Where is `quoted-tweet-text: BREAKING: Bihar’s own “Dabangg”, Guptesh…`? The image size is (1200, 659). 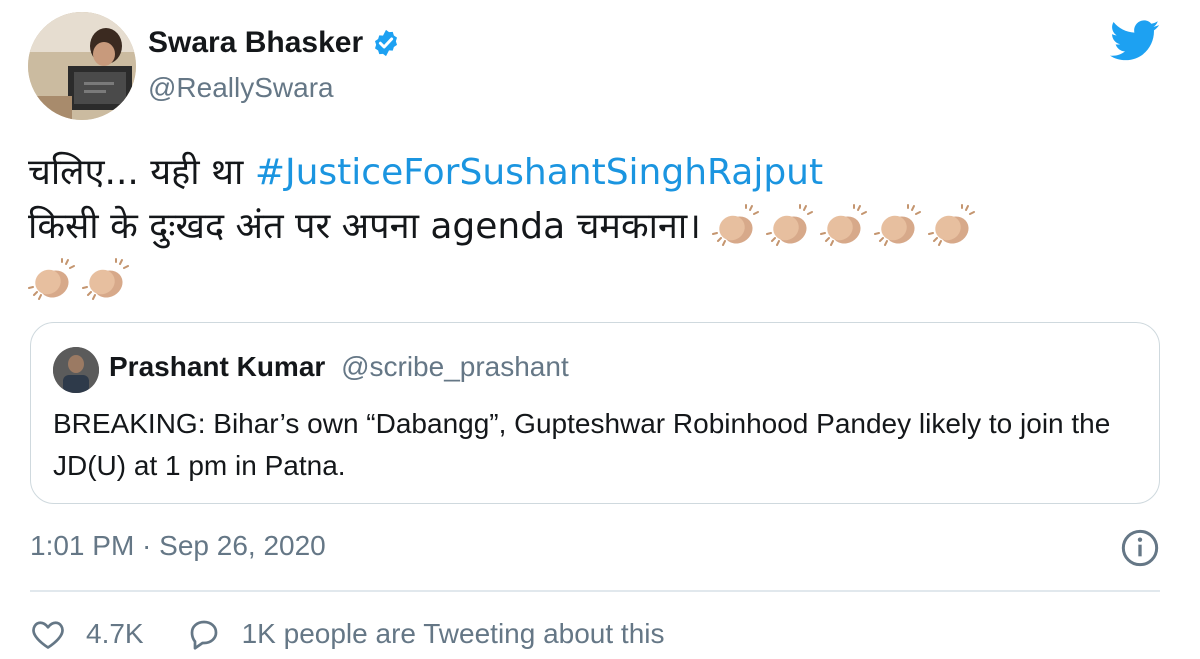
quoted-tweet-text: BREAKING: Bihar’s own “Dabangg”, Guptesh… is located at coordinates (582, 444).